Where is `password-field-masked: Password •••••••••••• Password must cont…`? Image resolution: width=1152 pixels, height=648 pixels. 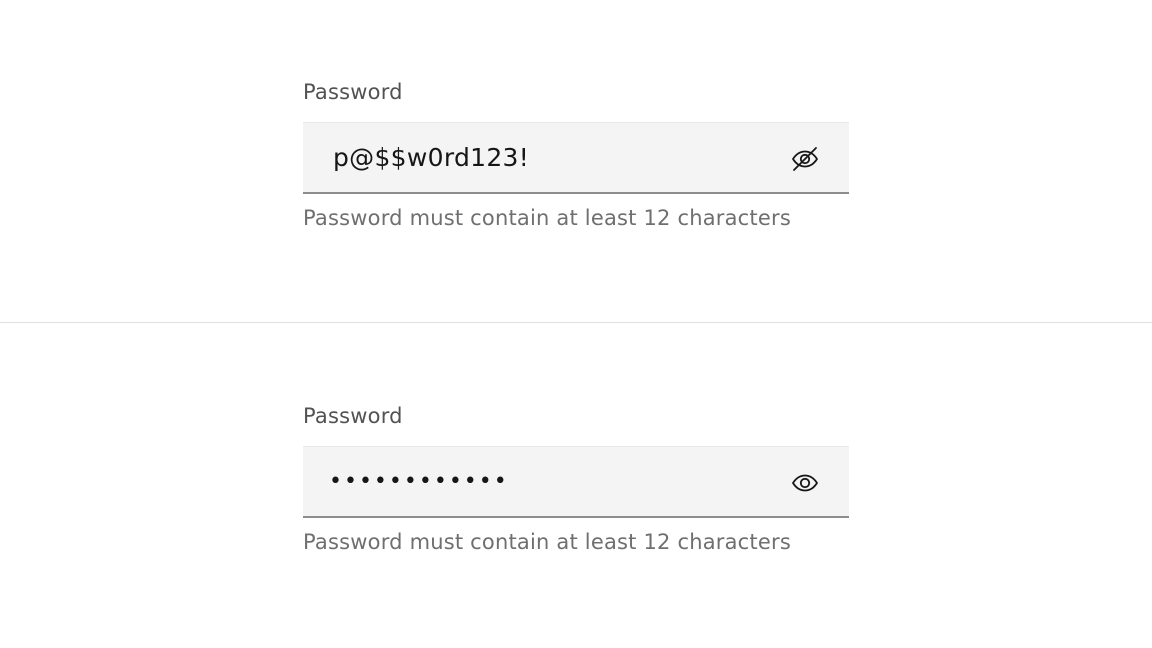 password-field-masked: Password •••••••••••• Password must cont… is located at coordinates (576, 479).